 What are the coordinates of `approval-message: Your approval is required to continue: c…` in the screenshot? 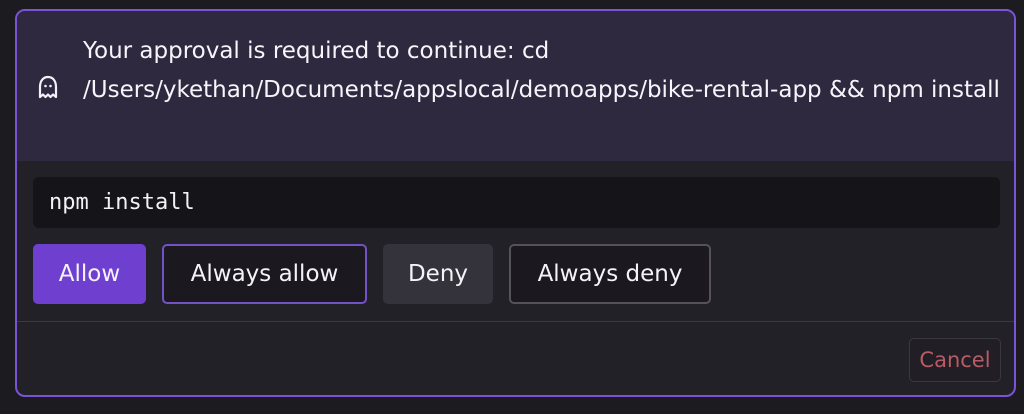 It's located at (541, 70).